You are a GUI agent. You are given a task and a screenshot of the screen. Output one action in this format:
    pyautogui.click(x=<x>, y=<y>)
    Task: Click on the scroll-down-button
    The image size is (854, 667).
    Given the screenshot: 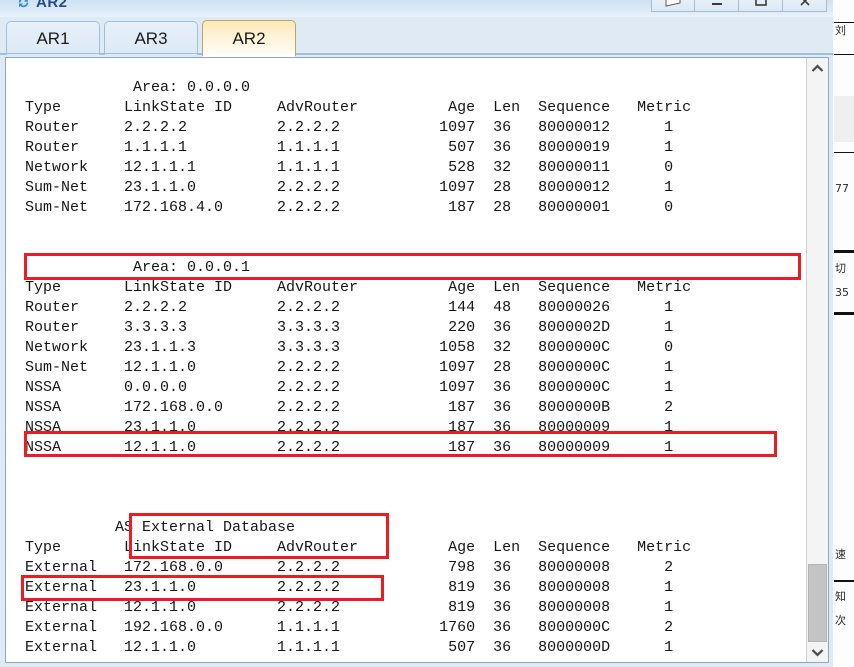 What is the action you would take?
    pyautogui.click(x=817, y=652)
    